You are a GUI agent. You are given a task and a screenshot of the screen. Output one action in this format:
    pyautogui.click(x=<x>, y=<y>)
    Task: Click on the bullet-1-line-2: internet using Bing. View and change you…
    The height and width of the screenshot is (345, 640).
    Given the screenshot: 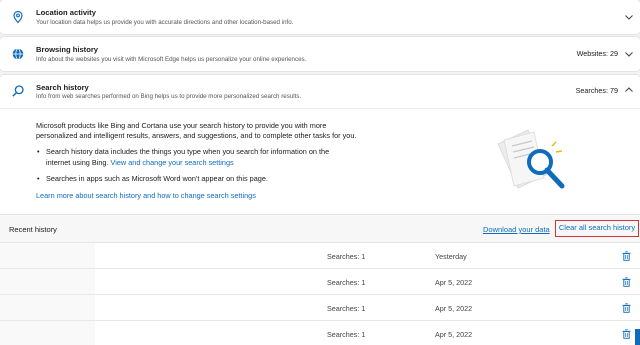 What is the action you would take?
    pyautogui.click(x=140, y=163)
    